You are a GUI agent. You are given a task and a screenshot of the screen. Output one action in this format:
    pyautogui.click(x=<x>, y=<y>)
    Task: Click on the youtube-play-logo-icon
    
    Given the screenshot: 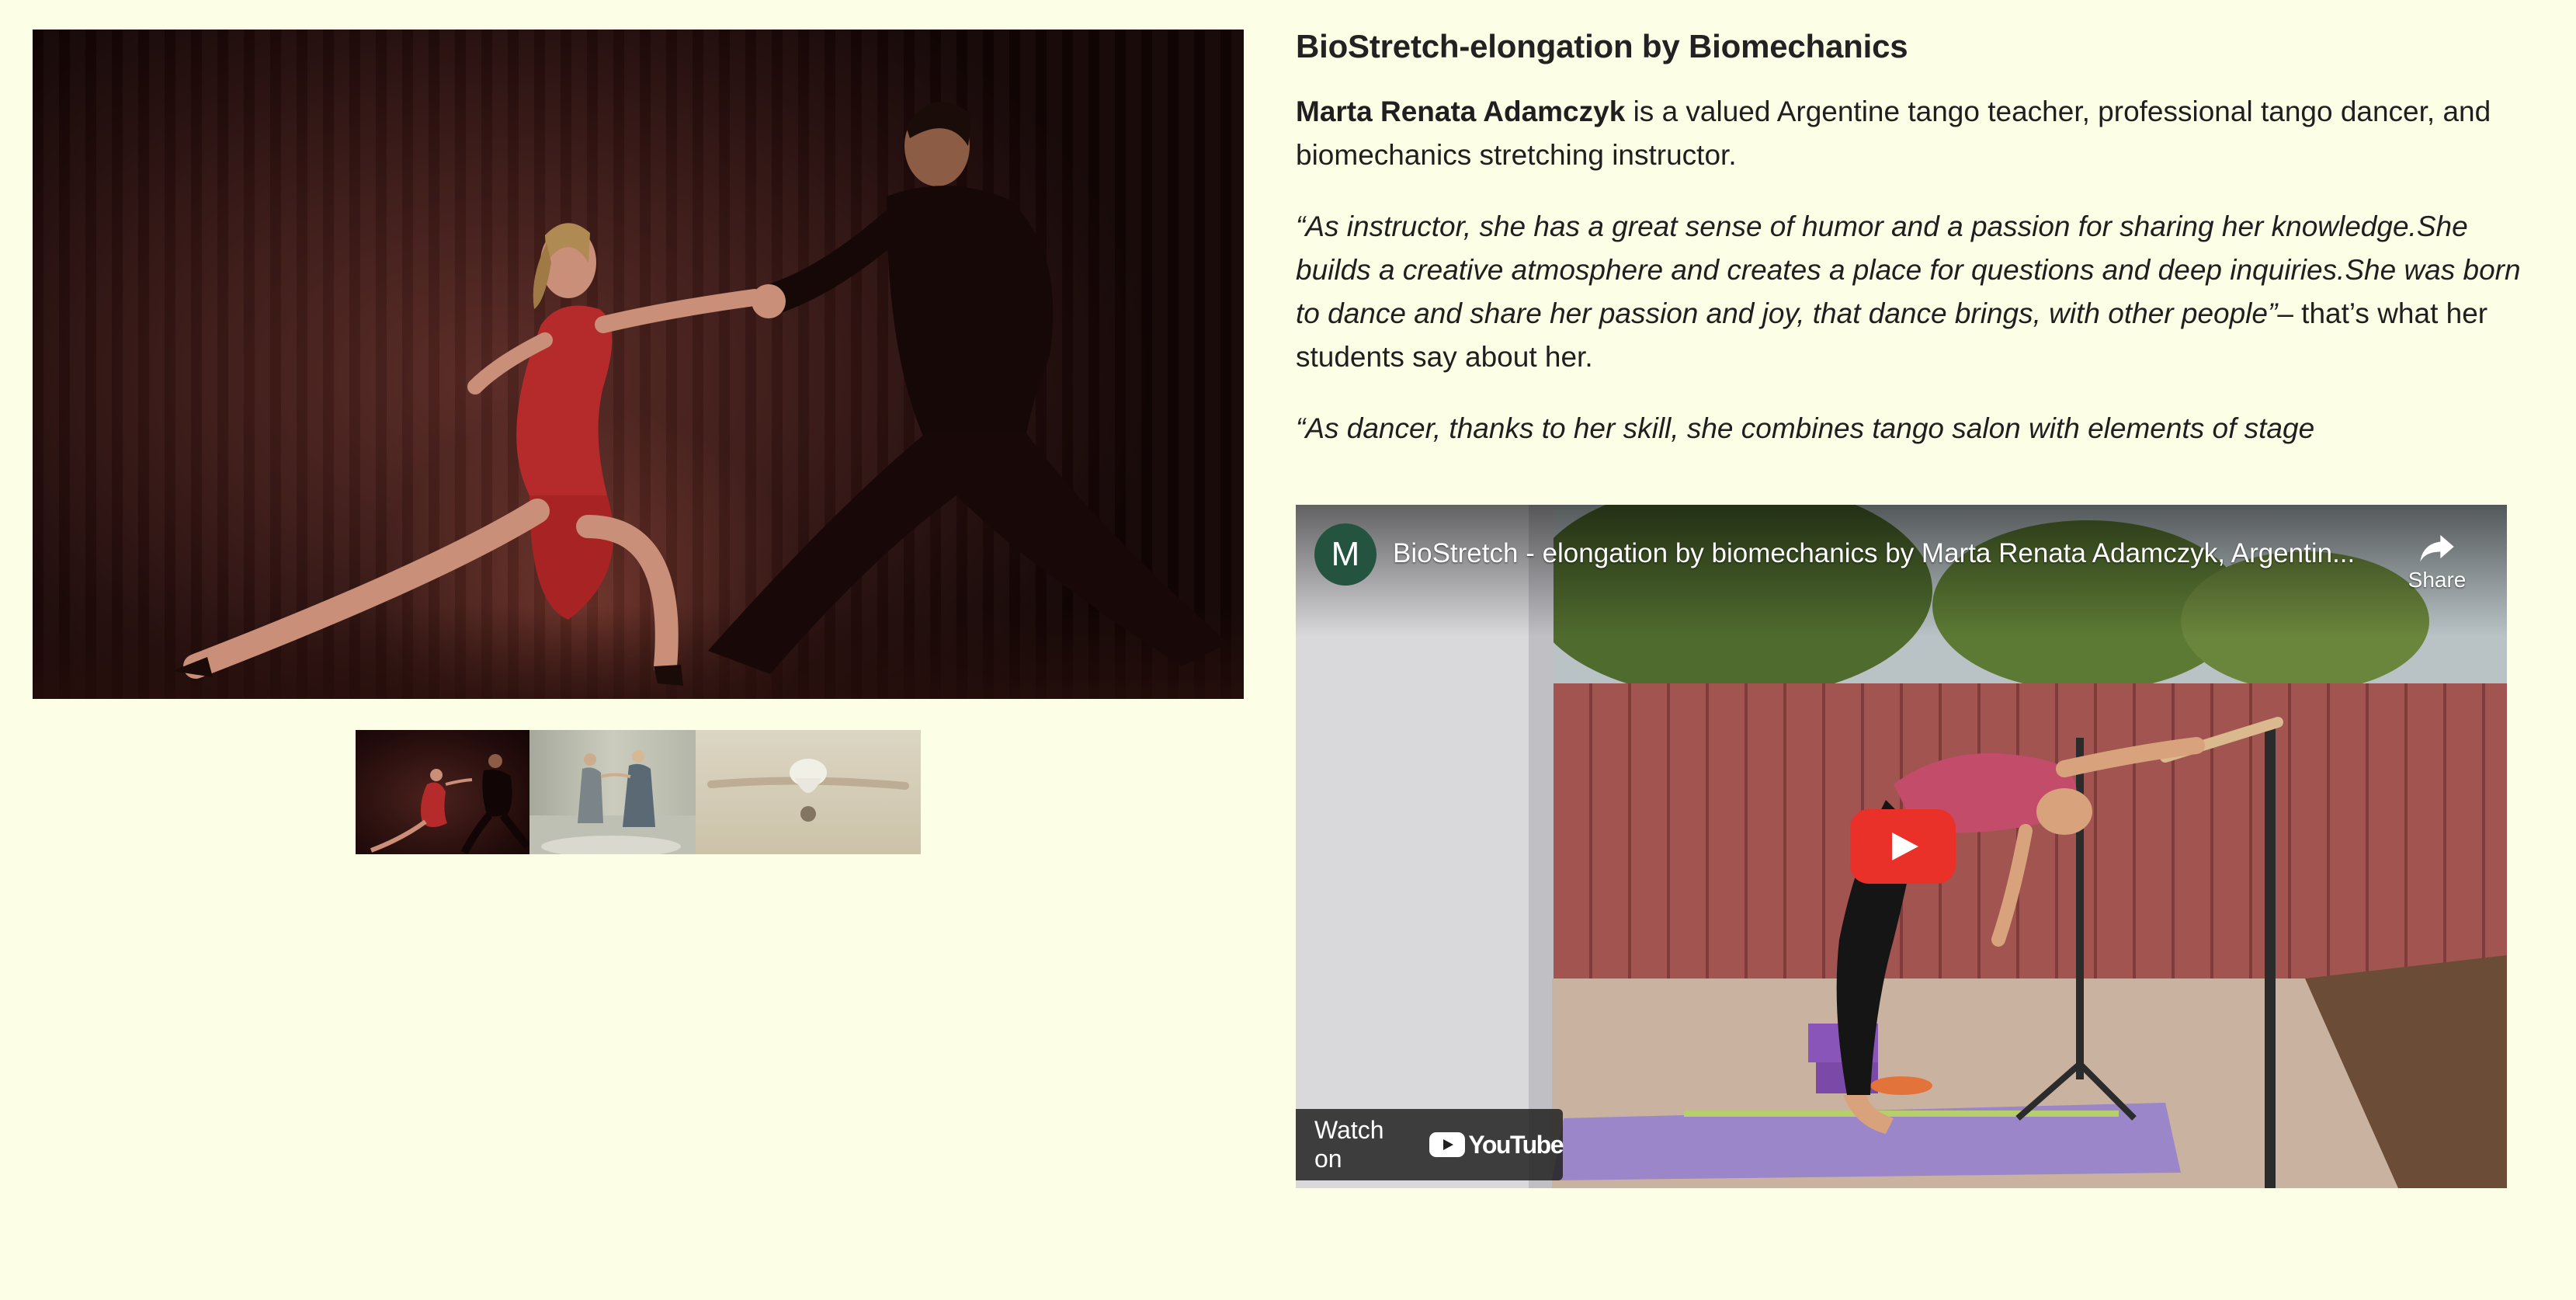 What is the action you would take?
    pyautogui.click(x=1447, y=1144)
    